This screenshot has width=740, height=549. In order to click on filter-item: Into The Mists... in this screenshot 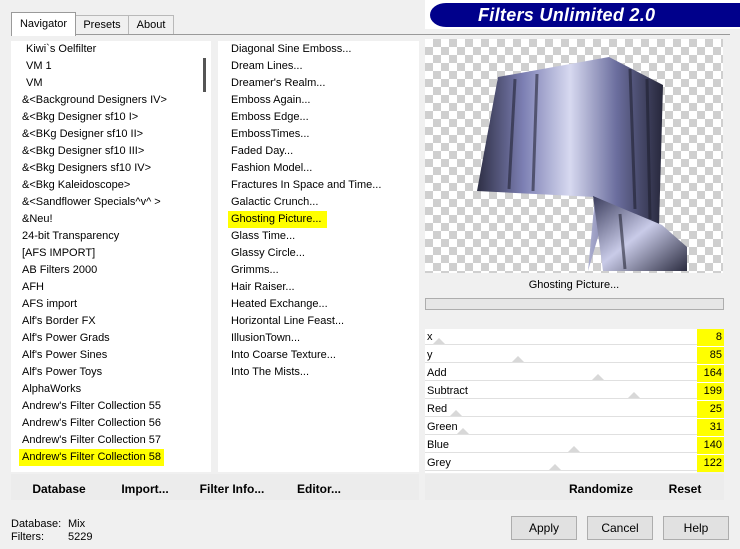, I will do `click(270, 372)`.